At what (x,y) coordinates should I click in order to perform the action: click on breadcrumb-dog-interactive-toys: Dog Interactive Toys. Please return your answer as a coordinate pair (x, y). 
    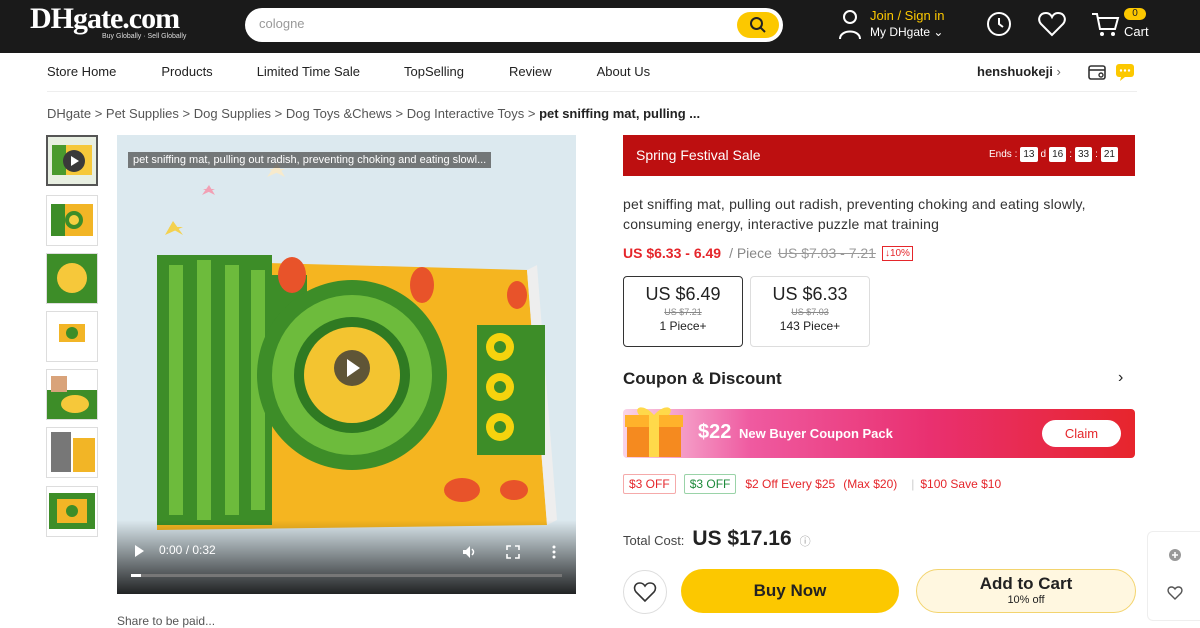
    Looking at the image, I should click on (466, 113).